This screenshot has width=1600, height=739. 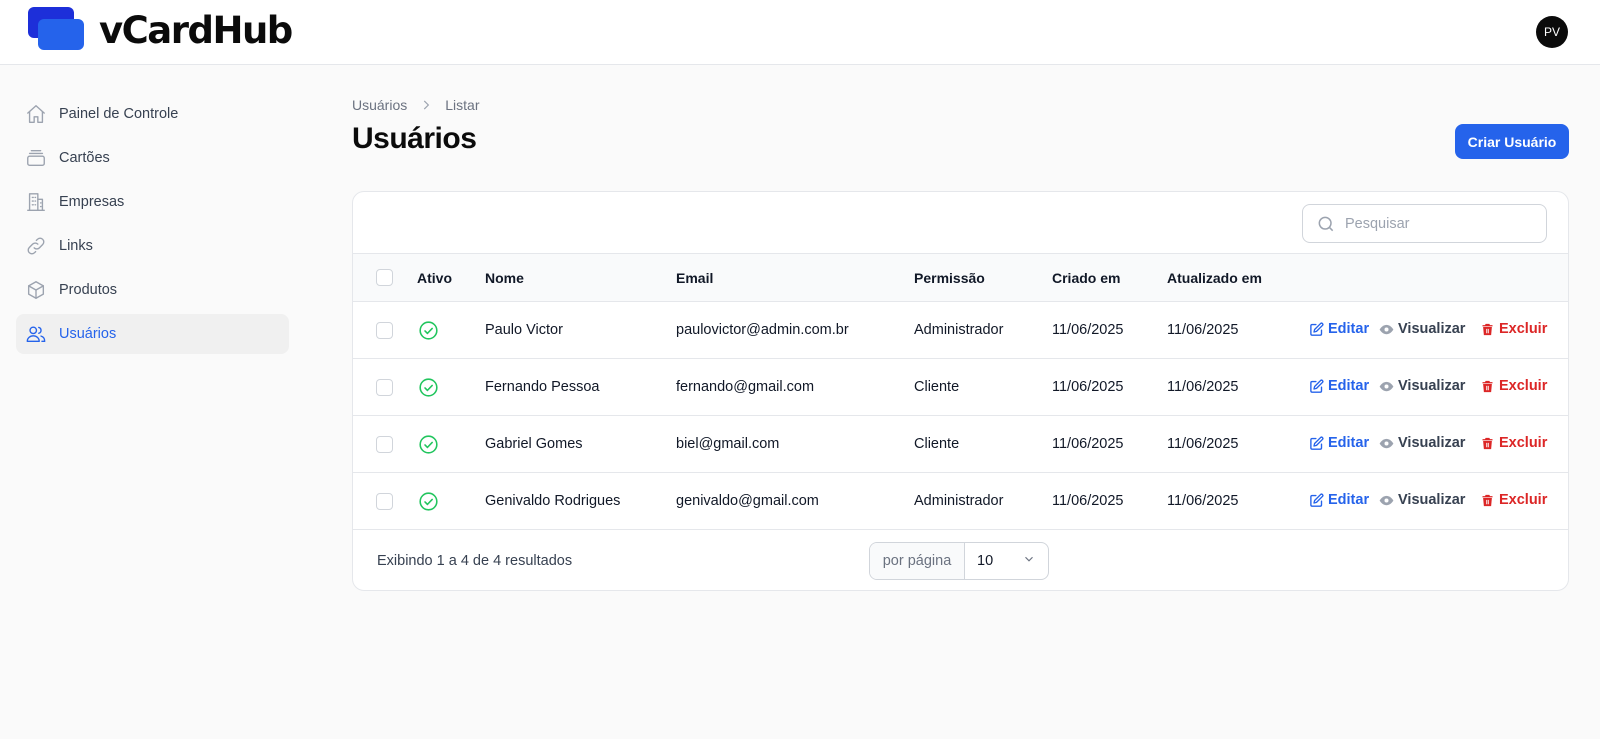 I want to click on cell-email: paulovictor@admin.com.br, so click(x=762, y=330).